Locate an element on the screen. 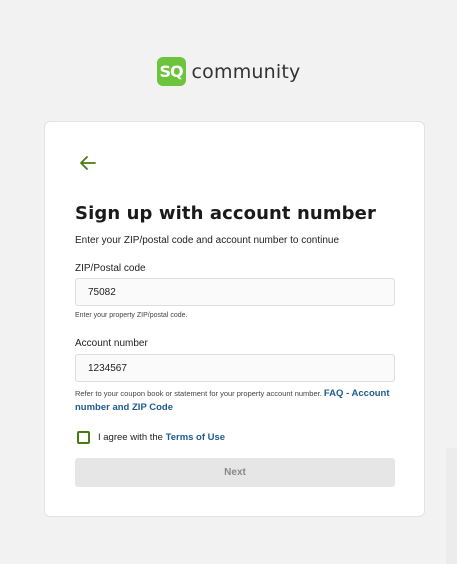 The width and height of the screenshot is (457, 564). logo: SQ community is located at coordinates (228, 71).